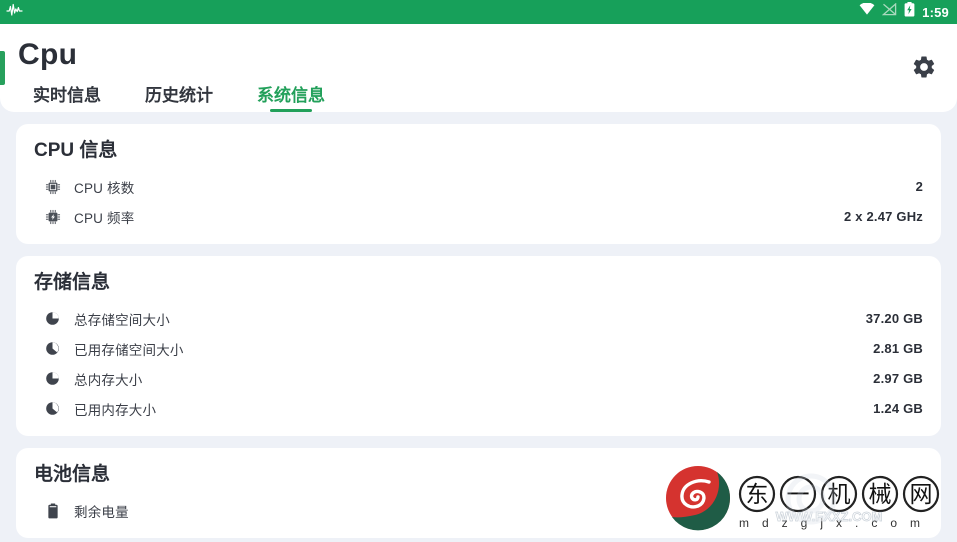 The height and width of the screenshot is (542, 957). What do you see at coordinates (889, 11) in the screenshot?
I see `signal-off-icon` at bounding box center [889, 11].